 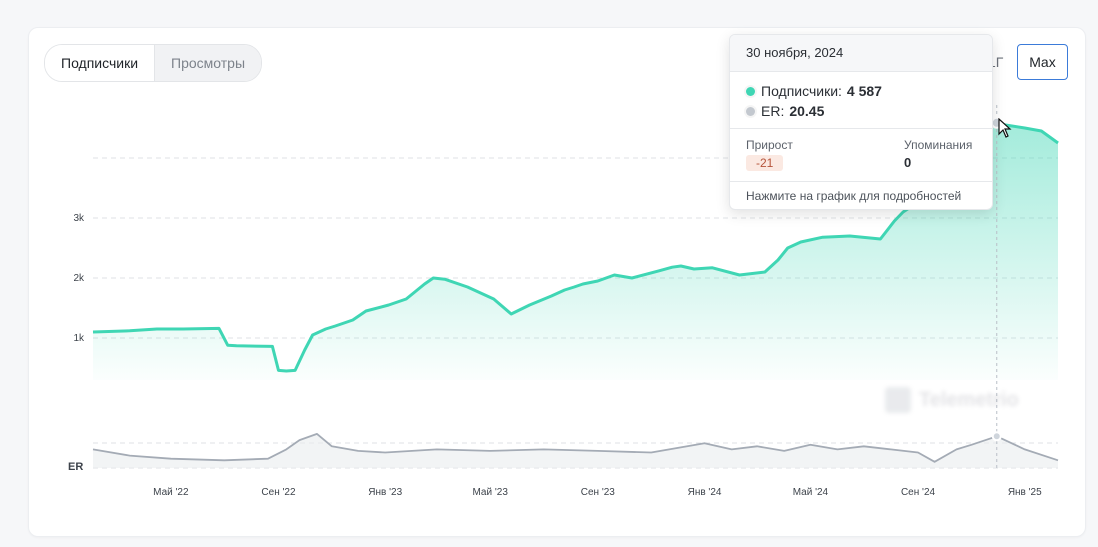 What do you see at coordinates (811, 492) in the screenshot?
I see `x-tick-label: Май '24` at bounding box center [811, 492].